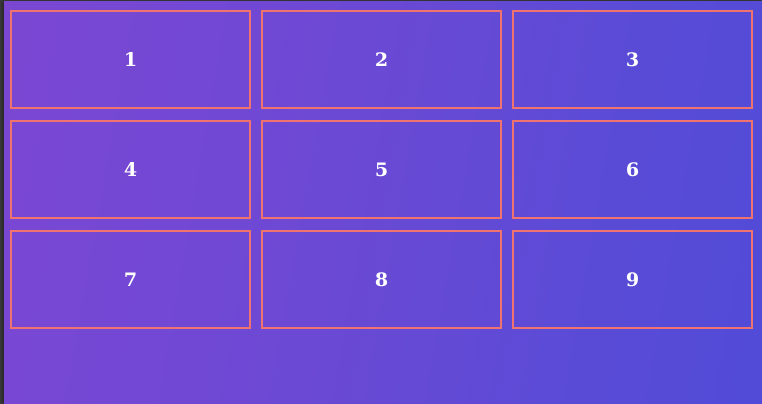 This screenshot has width=762, height=404. I want to click on grid-cell-5: 5, so click(381, 169).